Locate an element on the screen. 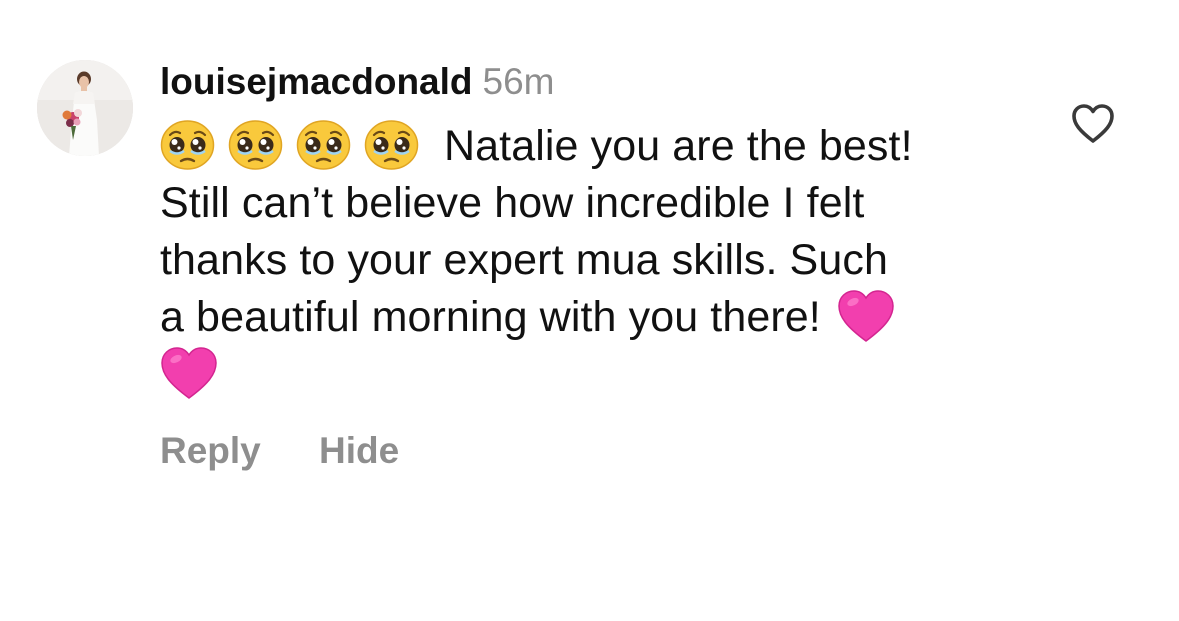 This screenshot has width=1179, height=621. comment-line-4-text: a beautiful morning with you there! is located at coordinates (490, 317).